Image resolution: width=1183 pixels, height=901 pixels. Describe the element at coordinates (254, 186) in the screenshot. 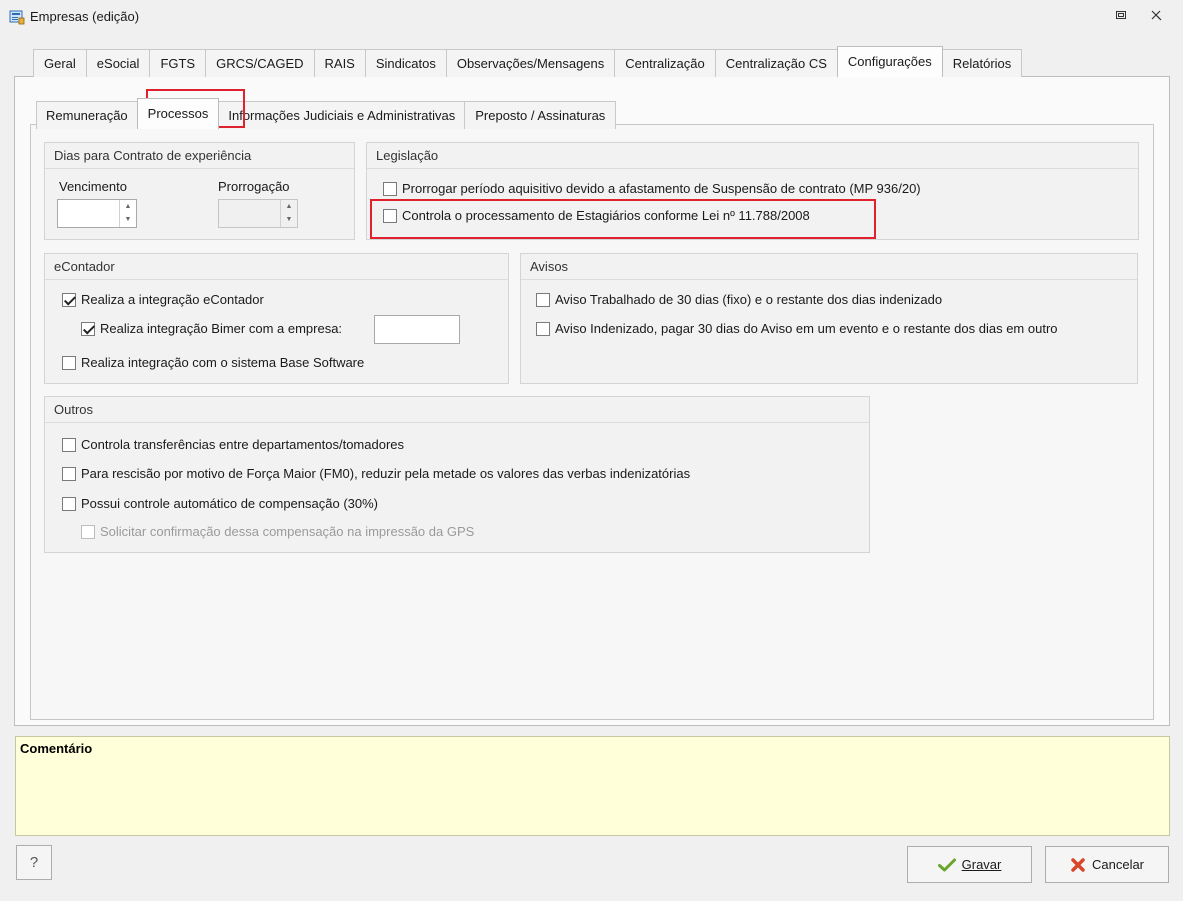

I see `prorrogacao-label: Prorrogação` at that location.